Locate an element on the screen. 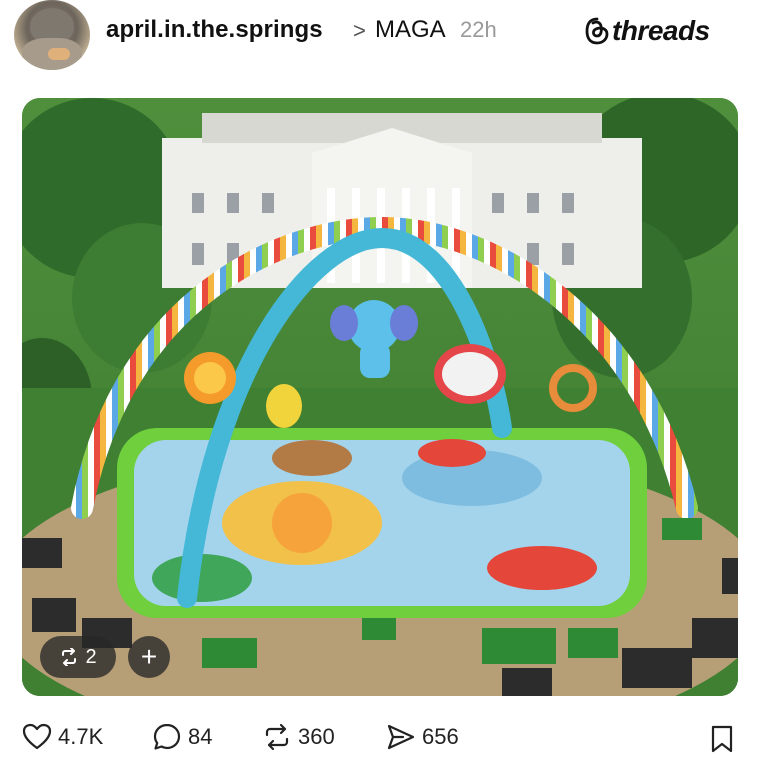 This screenshot has width=760, height=758. username-link: april.in.the.springs is located at coordinates (214, 30).